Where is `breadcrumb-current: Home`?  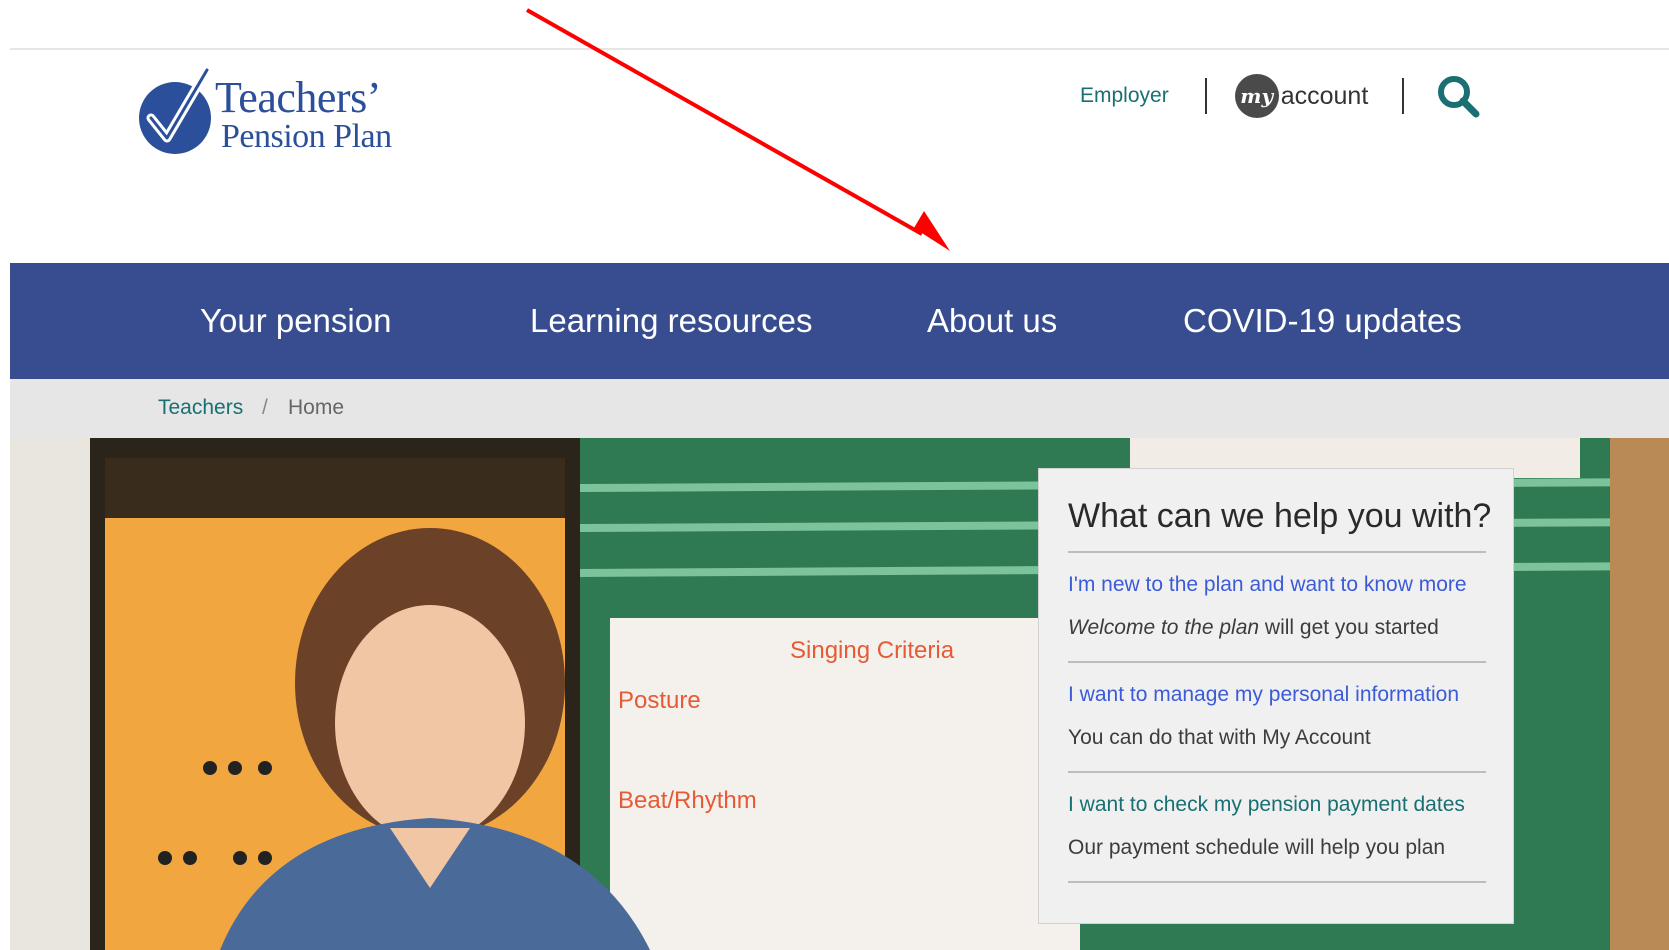 breadcrumb-current: Home is located at coordinates (316, 407).